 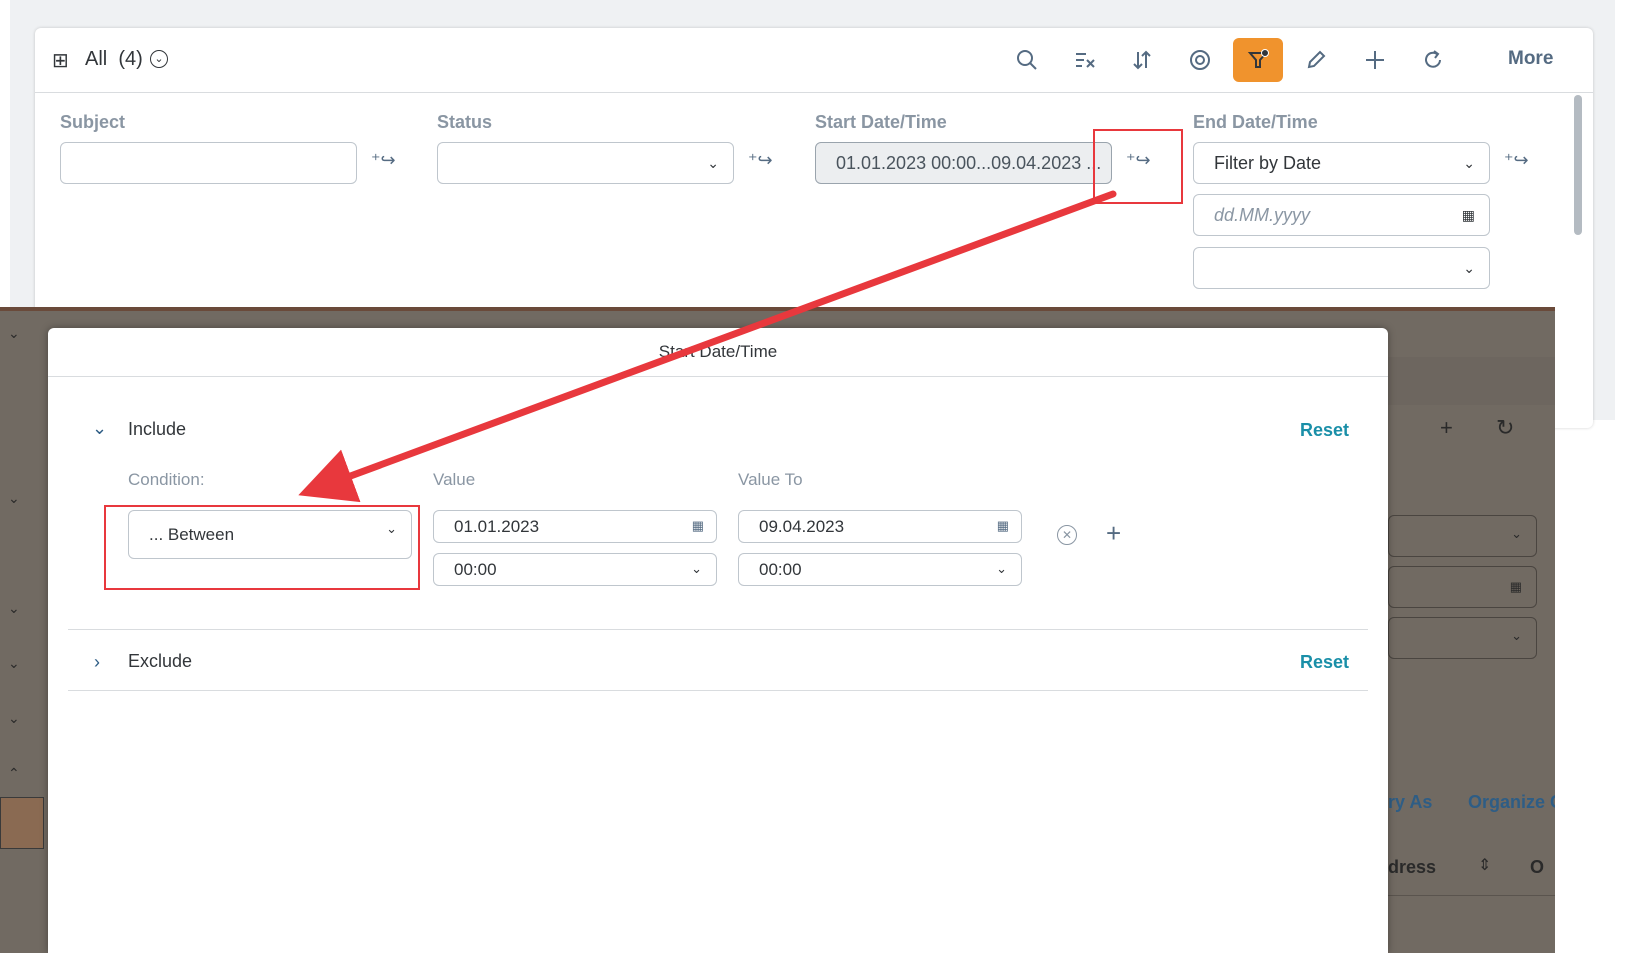 What do you see at coordinates (1457, 895) in the screenshot?
I see `divider` at bounding box center [1457, 895].